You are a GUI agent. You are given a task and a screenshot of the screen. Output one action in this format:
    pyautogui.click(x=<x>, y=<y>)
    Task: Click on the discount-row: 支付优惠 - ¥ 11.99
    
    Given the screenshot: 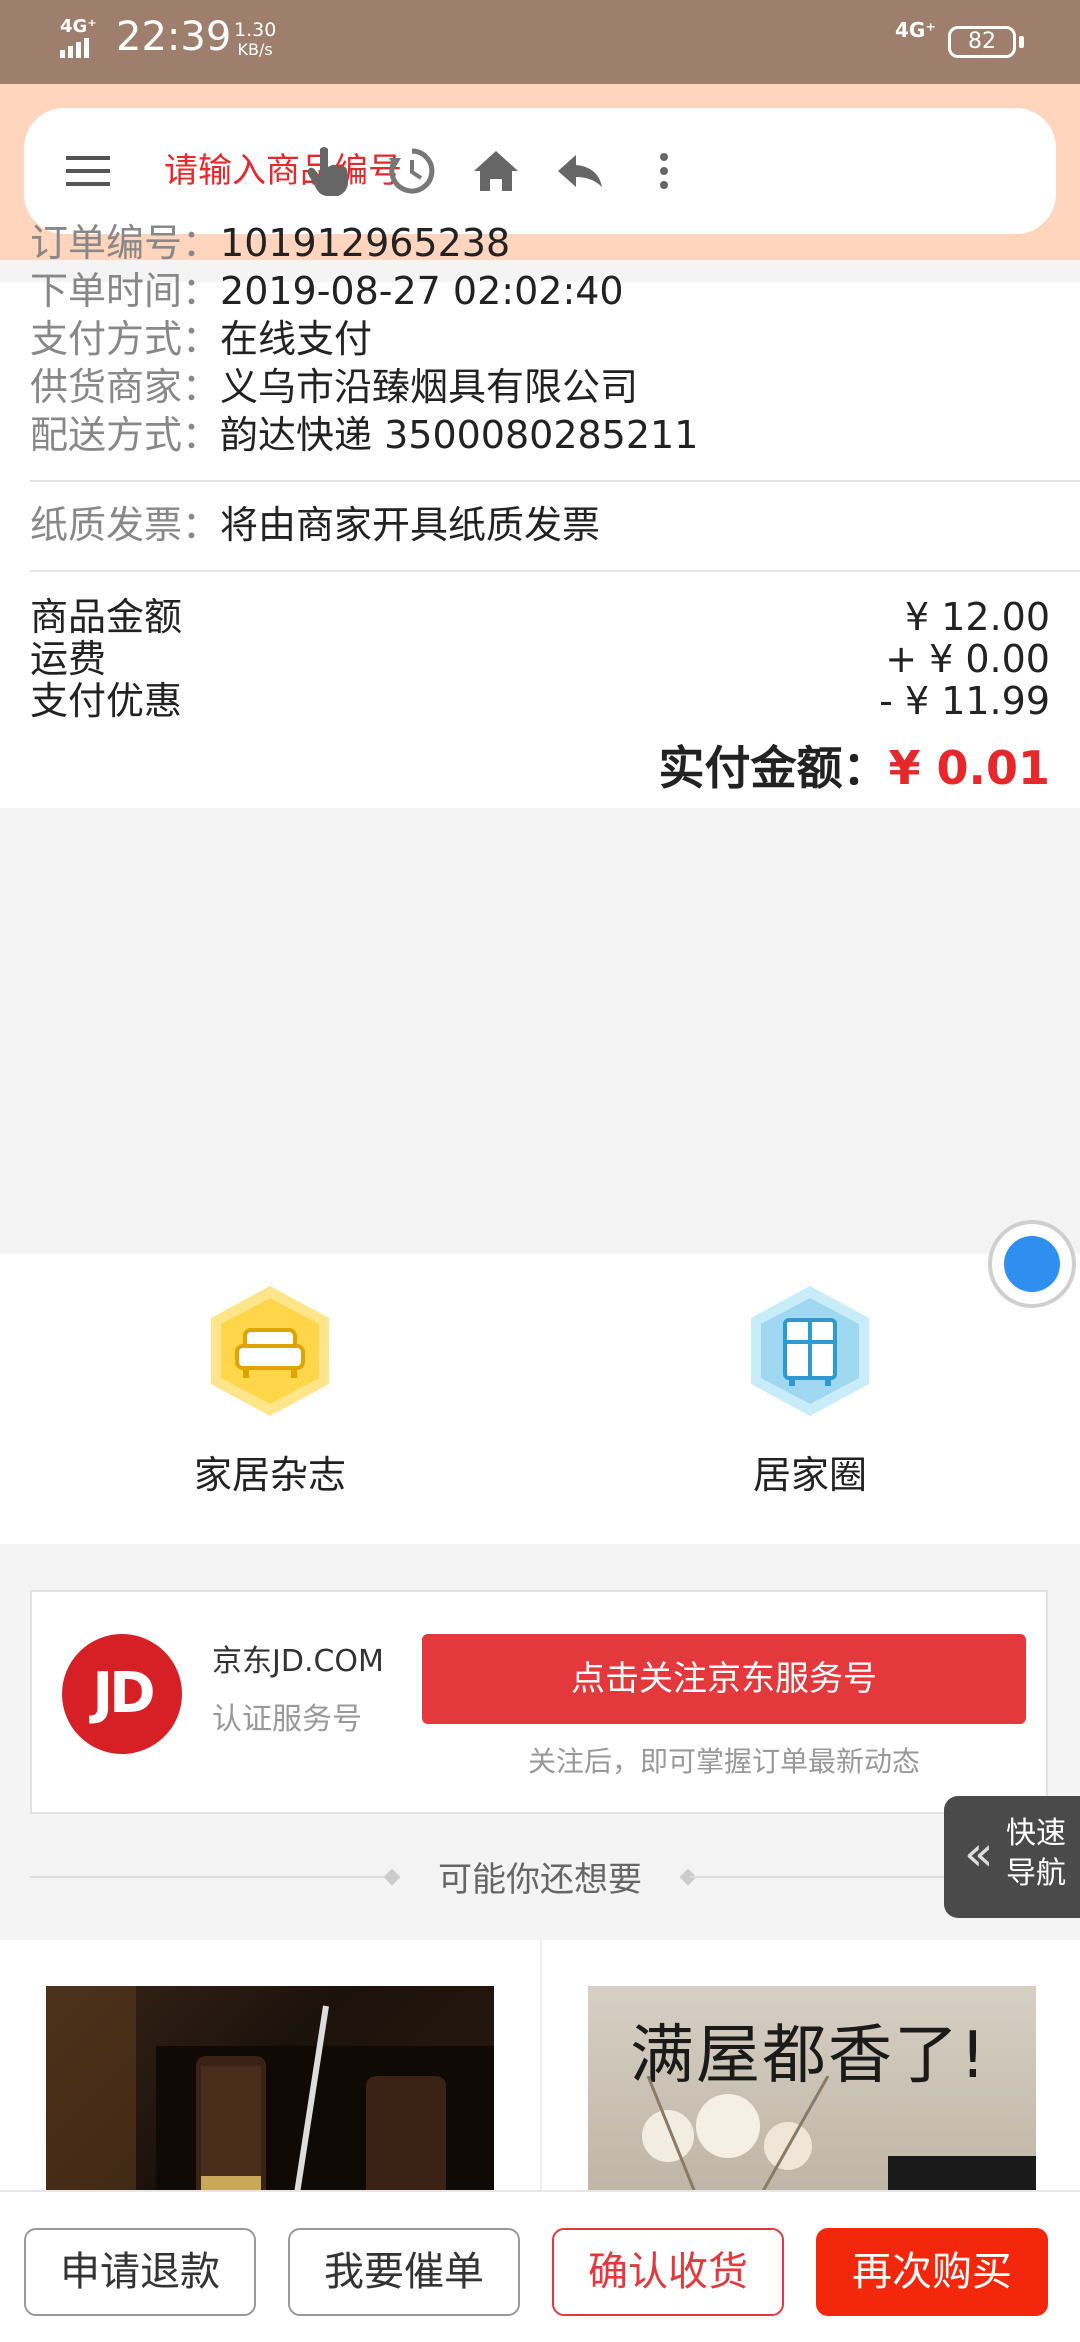 What is the action you would take?
    pyautogui.click(x=540, y=701)
    